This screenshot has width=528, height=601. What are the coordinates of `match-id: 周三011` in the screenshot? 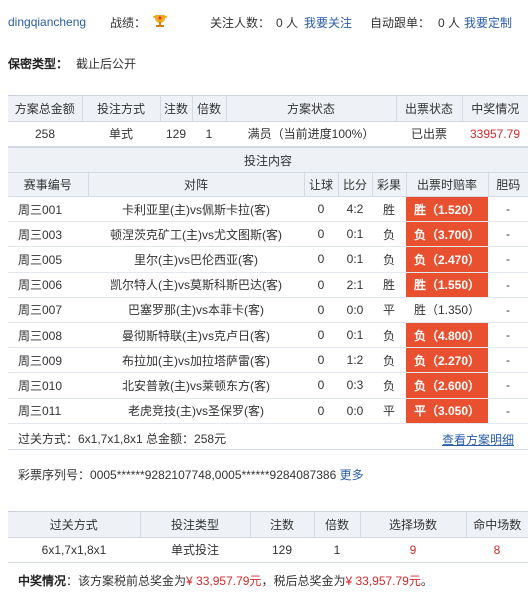 It's located at (48, 411).